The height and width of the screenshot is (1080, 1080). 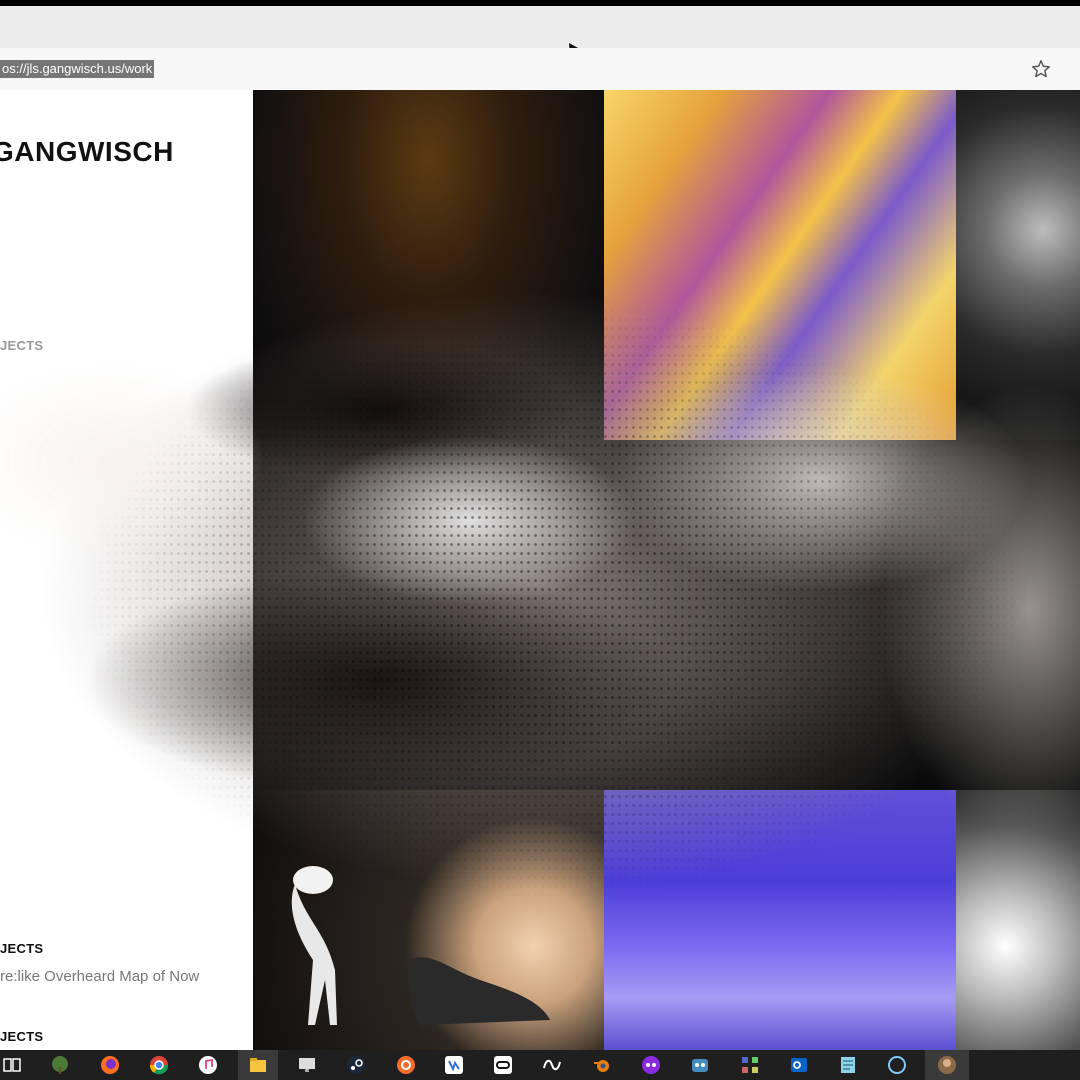 I want to click on file-explorer-icon, so click(x=258, y=1065).